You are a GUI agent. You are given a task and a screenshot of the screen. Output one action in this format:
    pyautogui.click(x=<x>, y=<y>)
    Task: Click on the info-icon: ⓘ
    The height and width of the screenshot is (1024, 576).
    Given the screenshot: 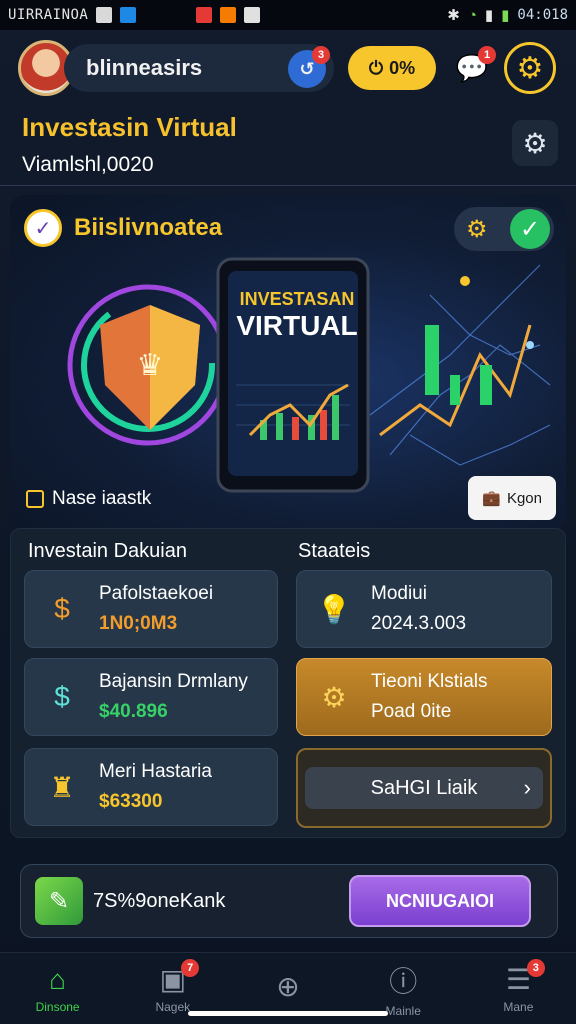 What is the action you would take?
    pyautogui.click(x=403, y=981)
    